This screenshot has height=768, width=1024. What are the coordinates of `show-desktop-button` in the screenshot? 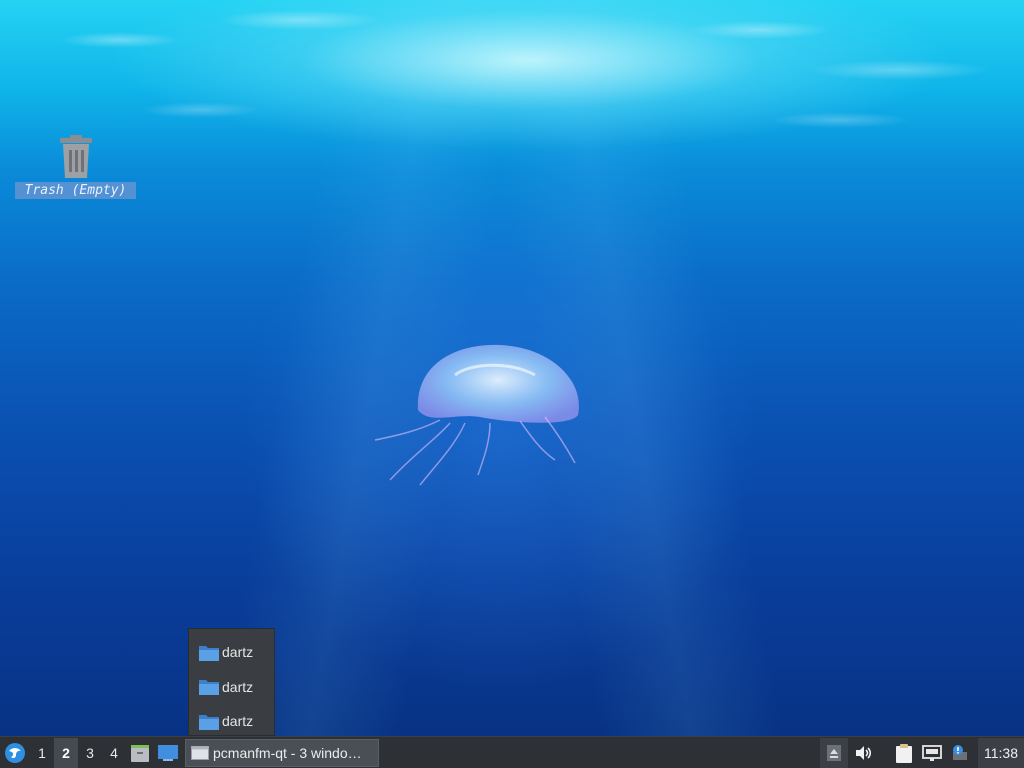 It's located at (168, 753).